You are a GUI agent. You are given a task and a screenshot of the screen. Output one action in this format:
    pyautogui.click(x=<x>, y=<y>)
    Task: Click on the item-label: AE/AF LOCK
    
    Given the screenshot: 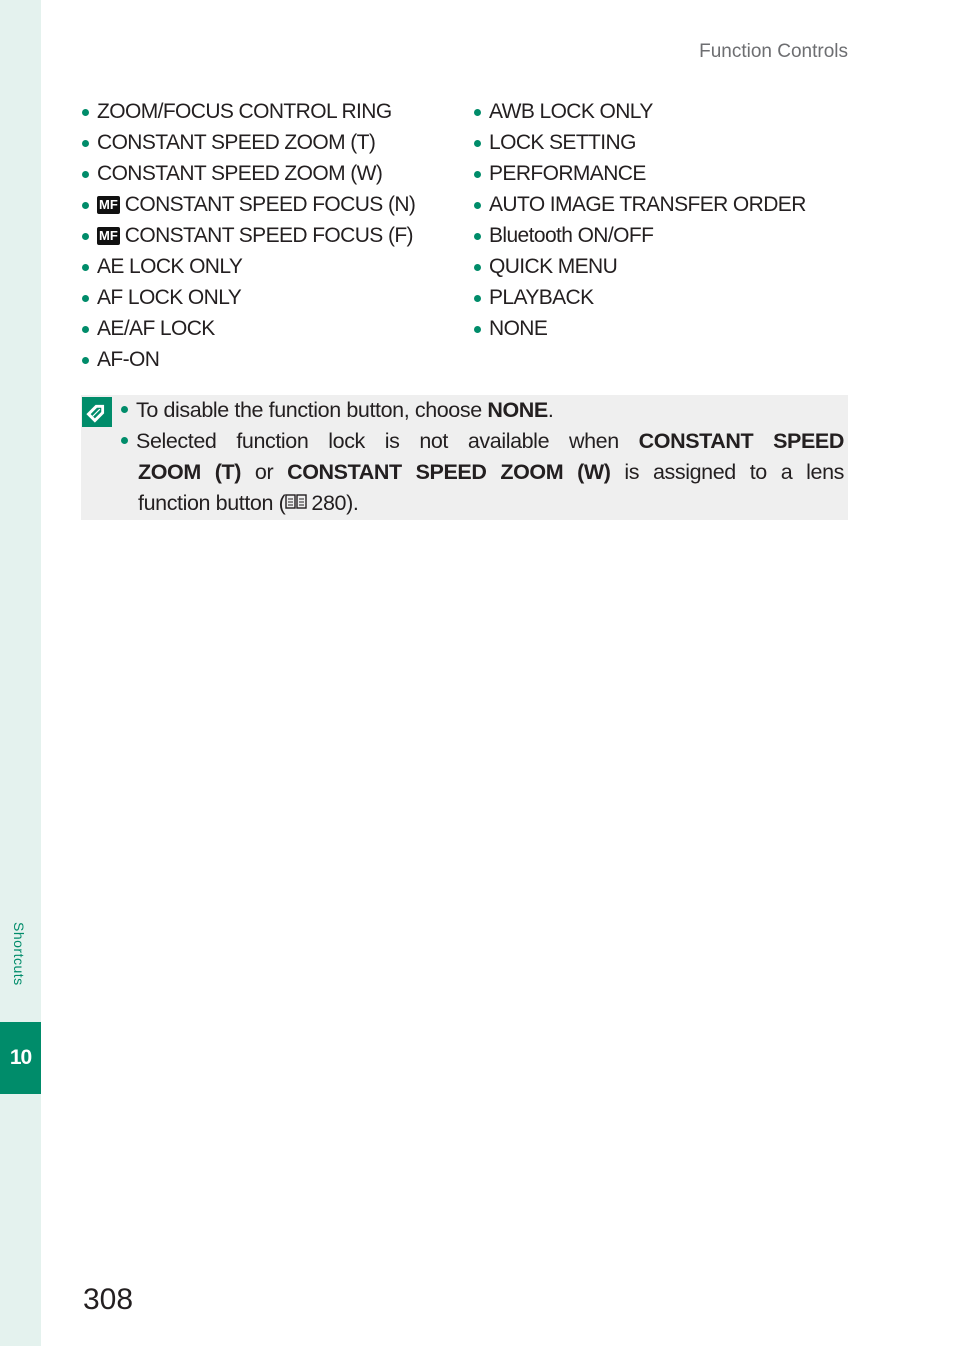 What is the action you would take?
    pyautogui.click(x=156, y=328)
    